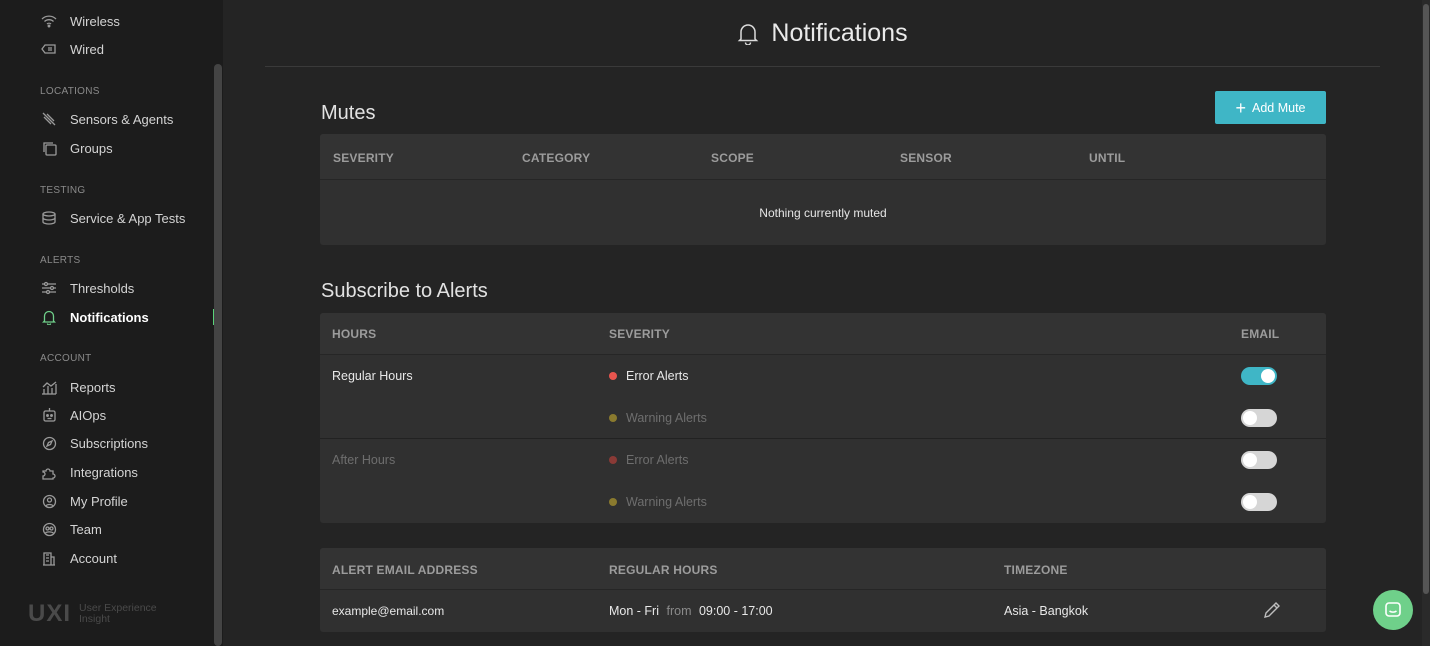 The height and width of the screenshot is (646, 1430). I want to click on sensor-icon, so click(49, 119).